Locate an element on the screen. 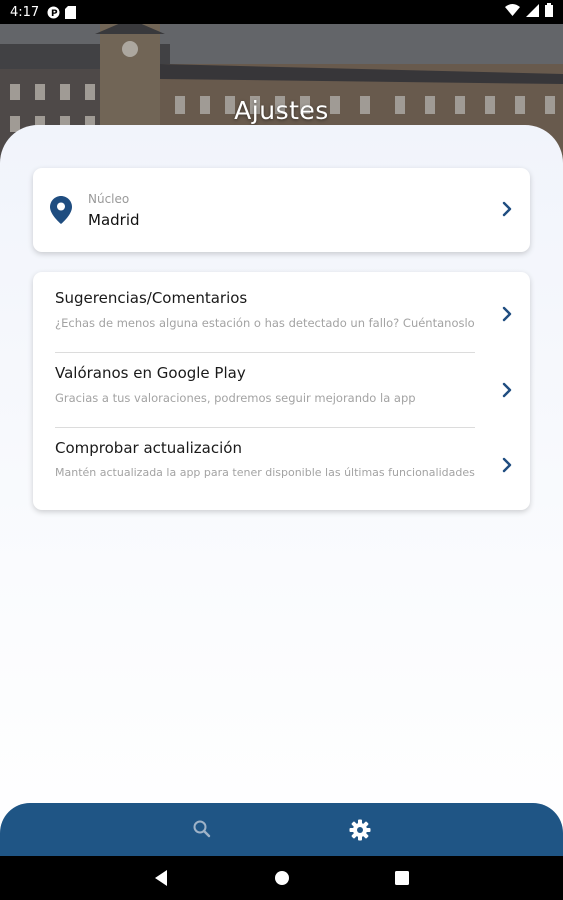 The width and height of the screenshot is (563, 900). option-title: Sugerencias/Comentarios is located at coordinates (151, 298).